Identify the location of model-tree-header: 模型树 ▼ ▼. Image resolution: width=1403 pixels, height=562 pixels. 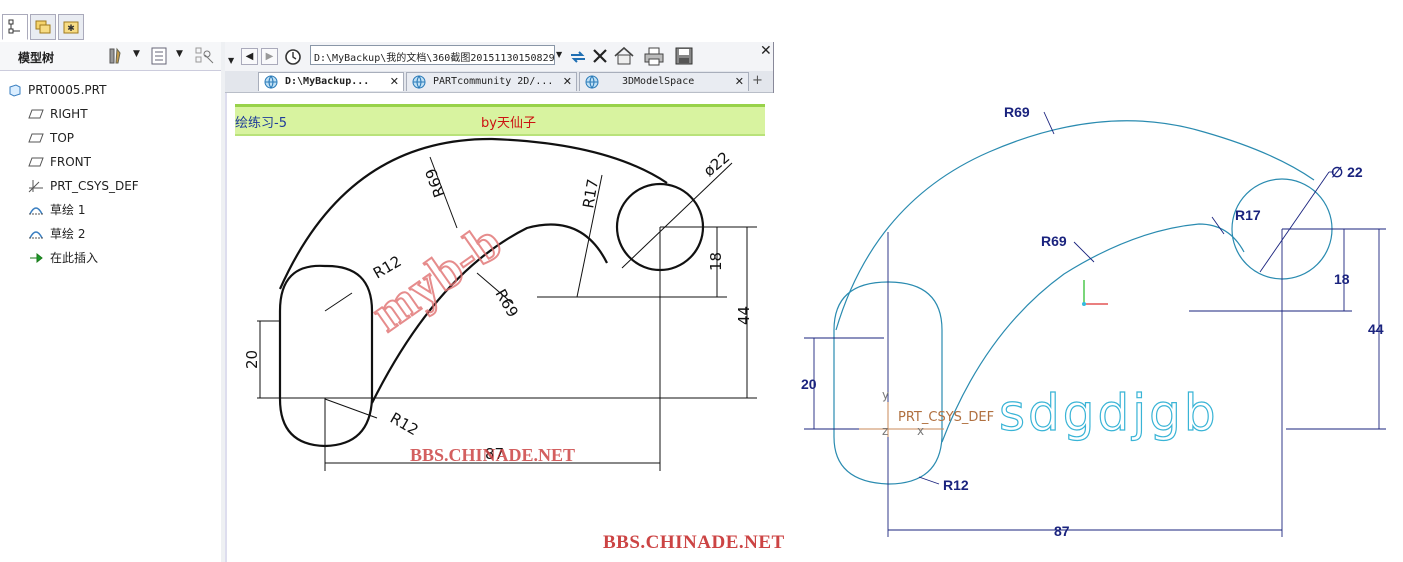
(110, 56).